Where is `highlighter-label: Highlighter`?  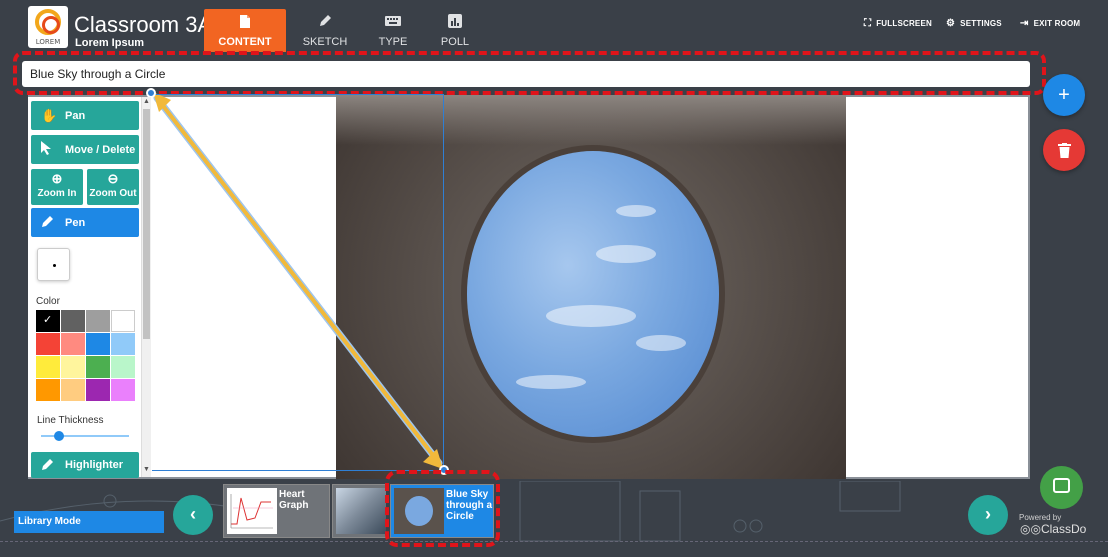
highlighter-label: Highlighter is located at coordinates (94, 465).